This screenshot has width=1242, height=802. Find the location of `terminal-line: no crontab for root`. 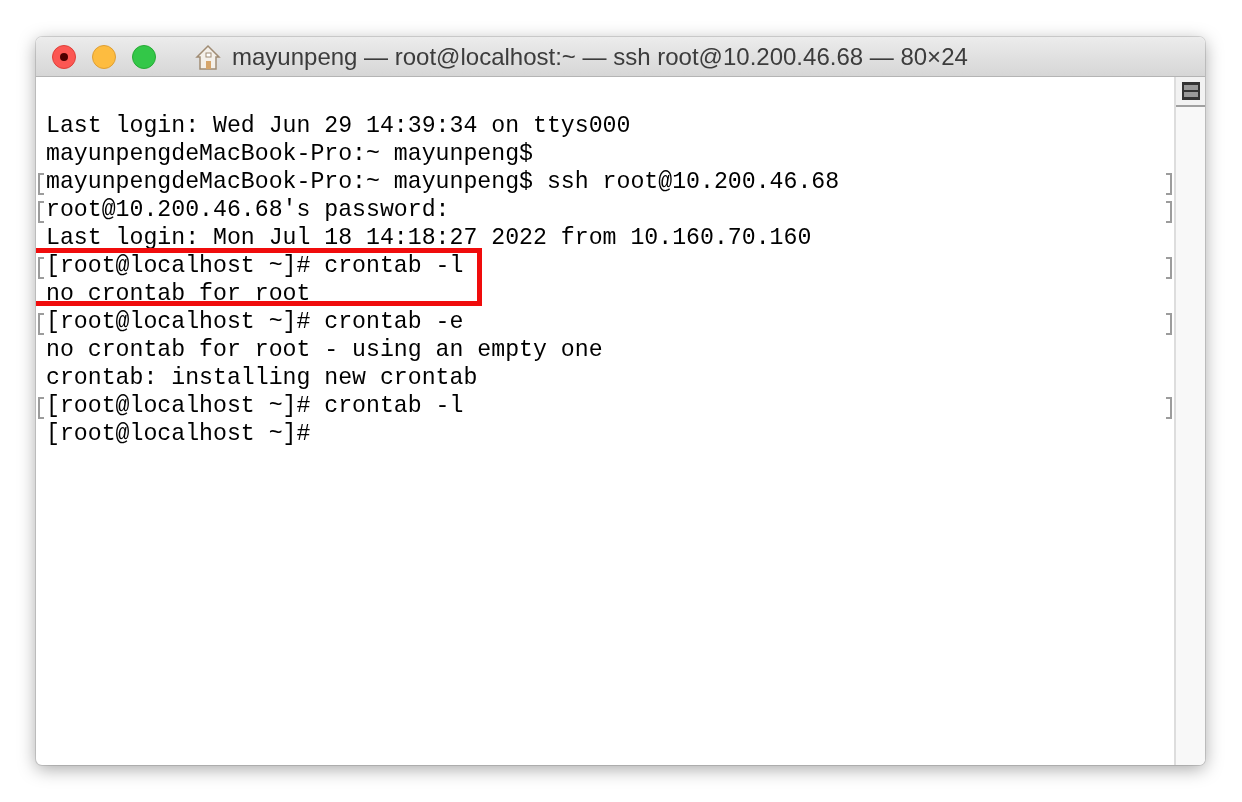

terminal-line: no crontab for root is located at coordinates (178, 294).